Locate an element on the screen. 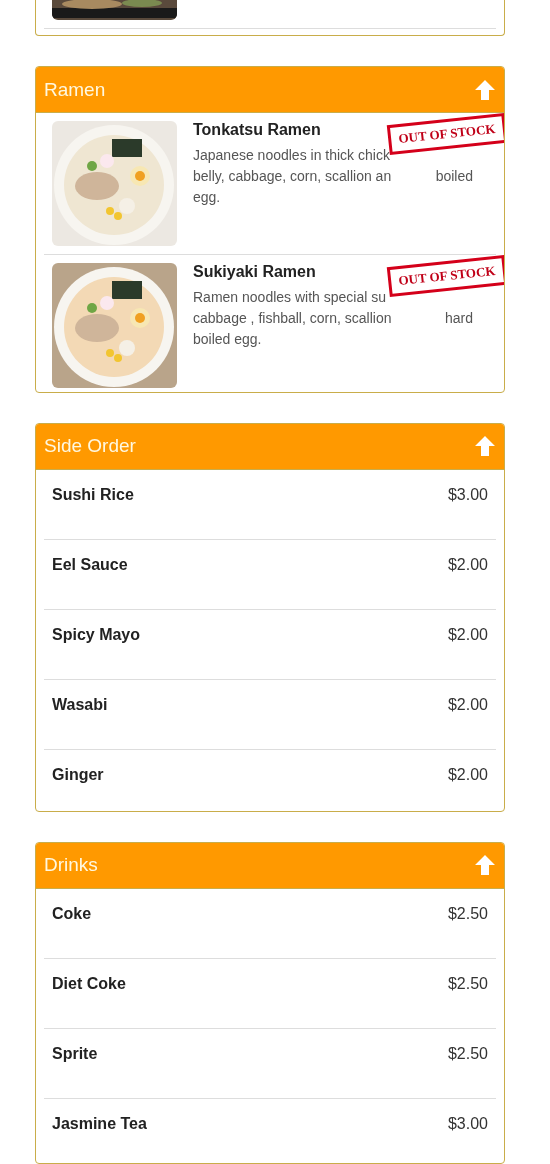  item-description: boiled is located at coordinates (454, 177).